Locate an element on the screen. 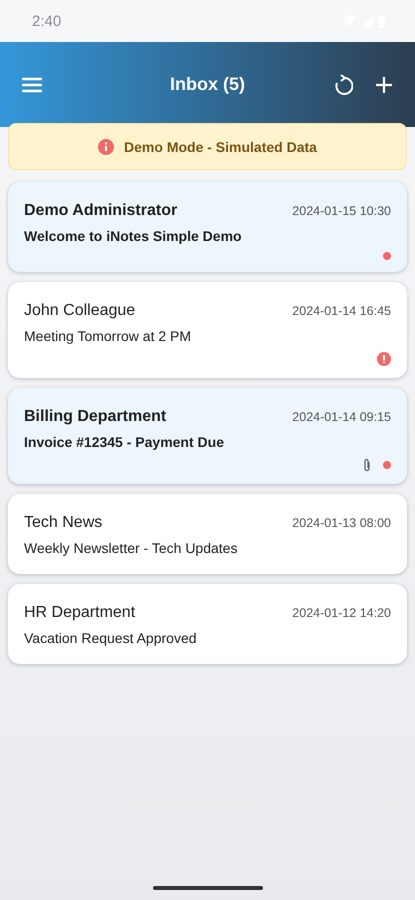 The width and height of the screenshot is (415, 900). refresh-icon is located at coordinates (343, 85).